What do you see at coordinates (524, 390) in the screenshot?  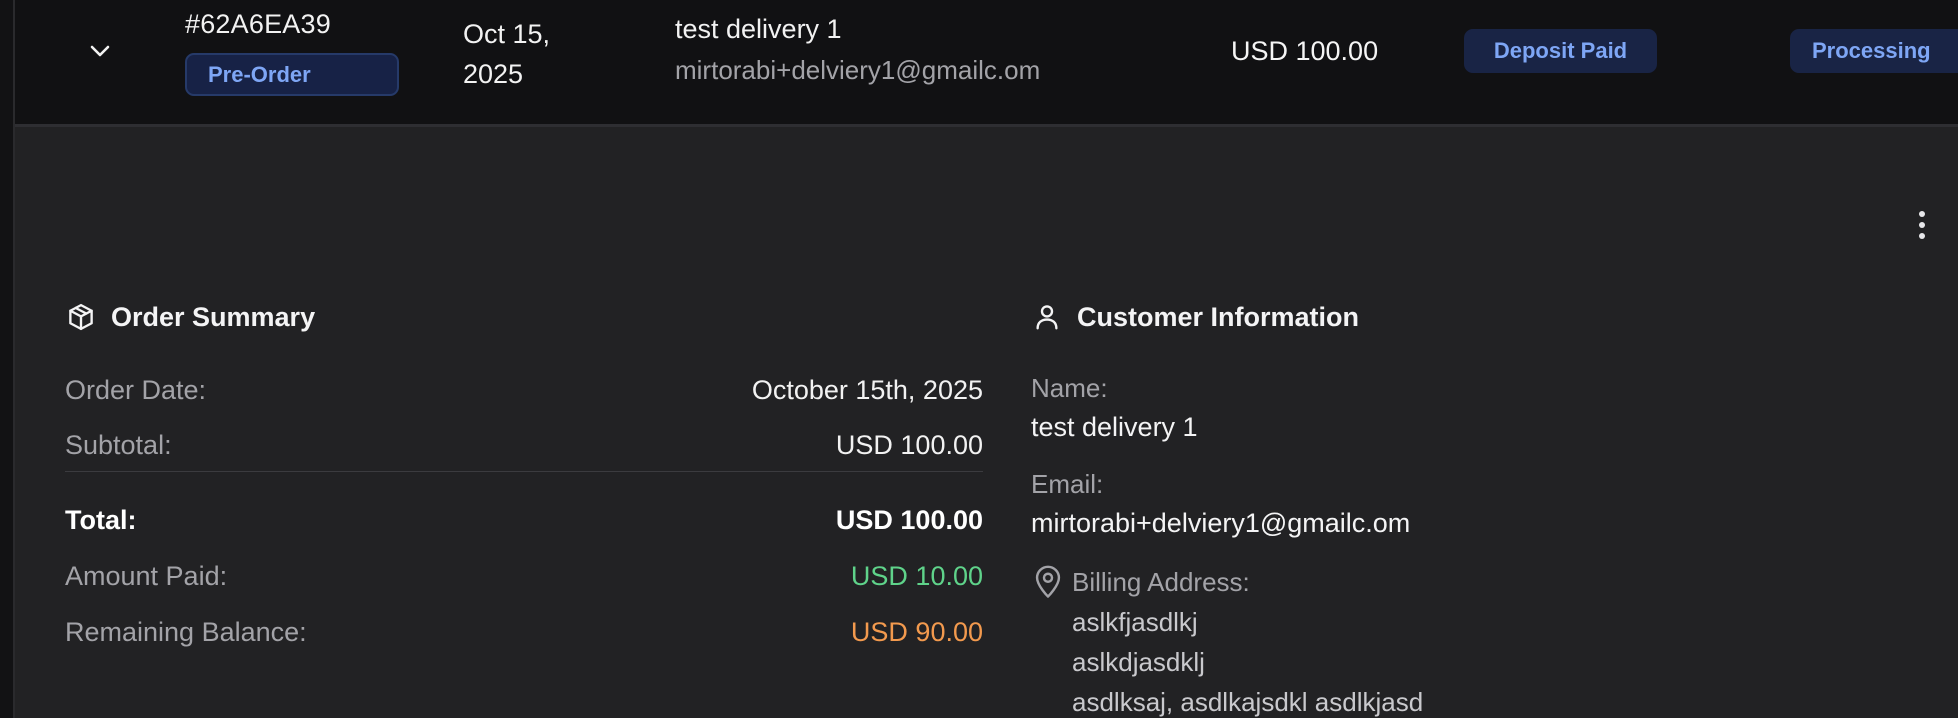 I see `order-date-row: Order Date: October 15th, 2025` at bounding box center [524, 390].